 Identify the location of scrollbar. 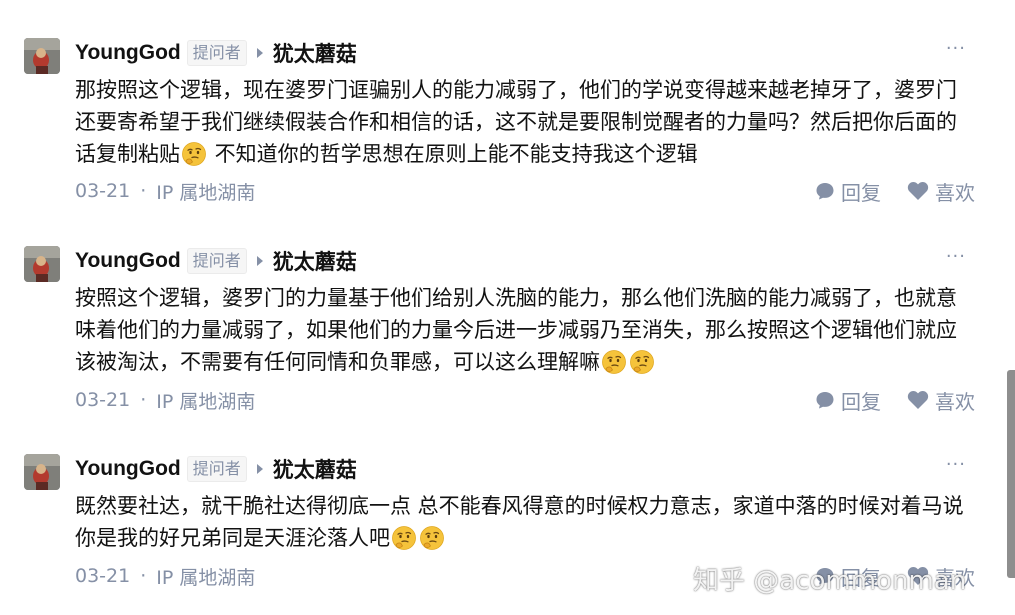
(1011, 474).